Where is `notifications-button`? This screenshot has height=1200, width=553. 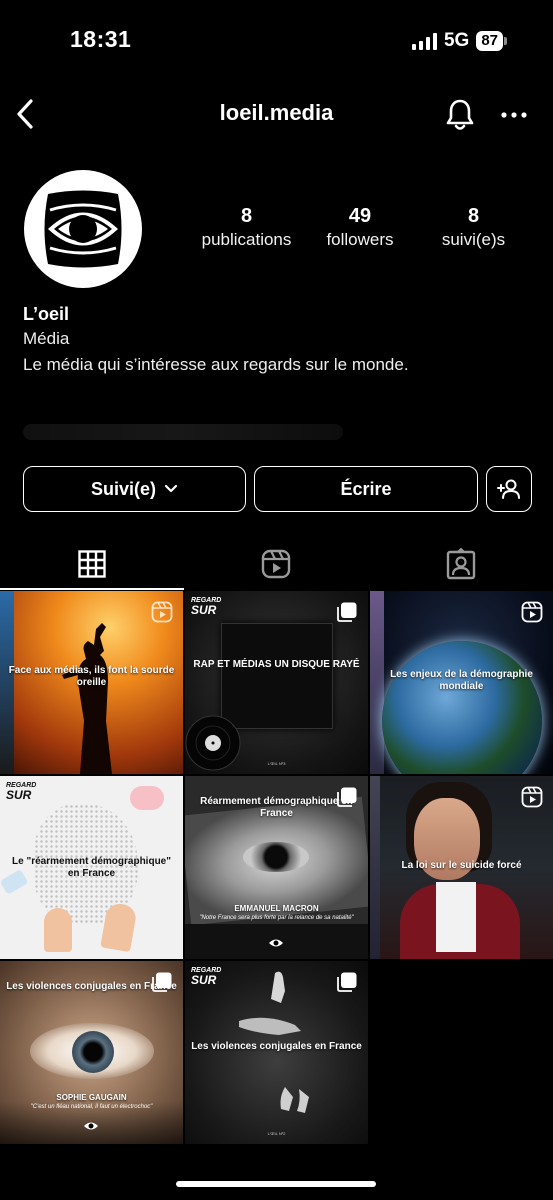 notifications-button is located at coordinates (460, 115).